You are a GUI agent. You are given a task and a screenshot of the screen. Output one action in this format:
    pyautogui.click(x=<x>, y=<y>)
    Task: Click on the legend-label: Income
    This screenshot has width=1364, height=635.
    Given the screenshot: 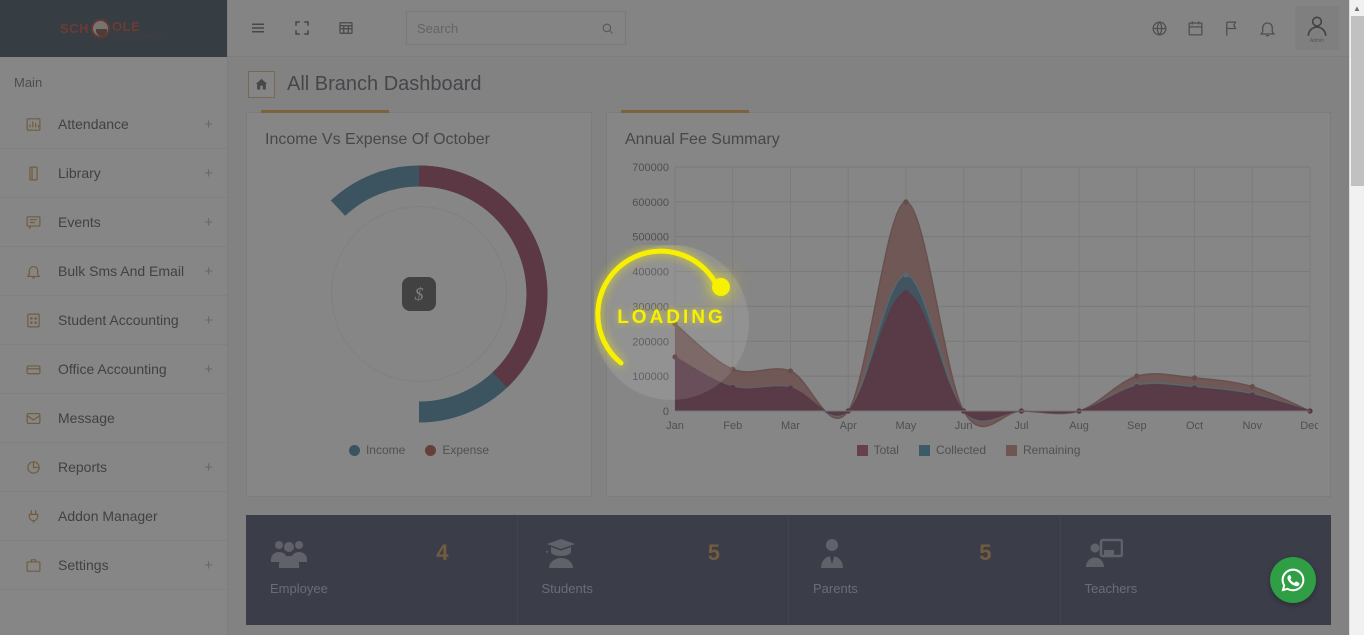 What is the action you would take?
    pyautogui.click(x=385, y=450)
    